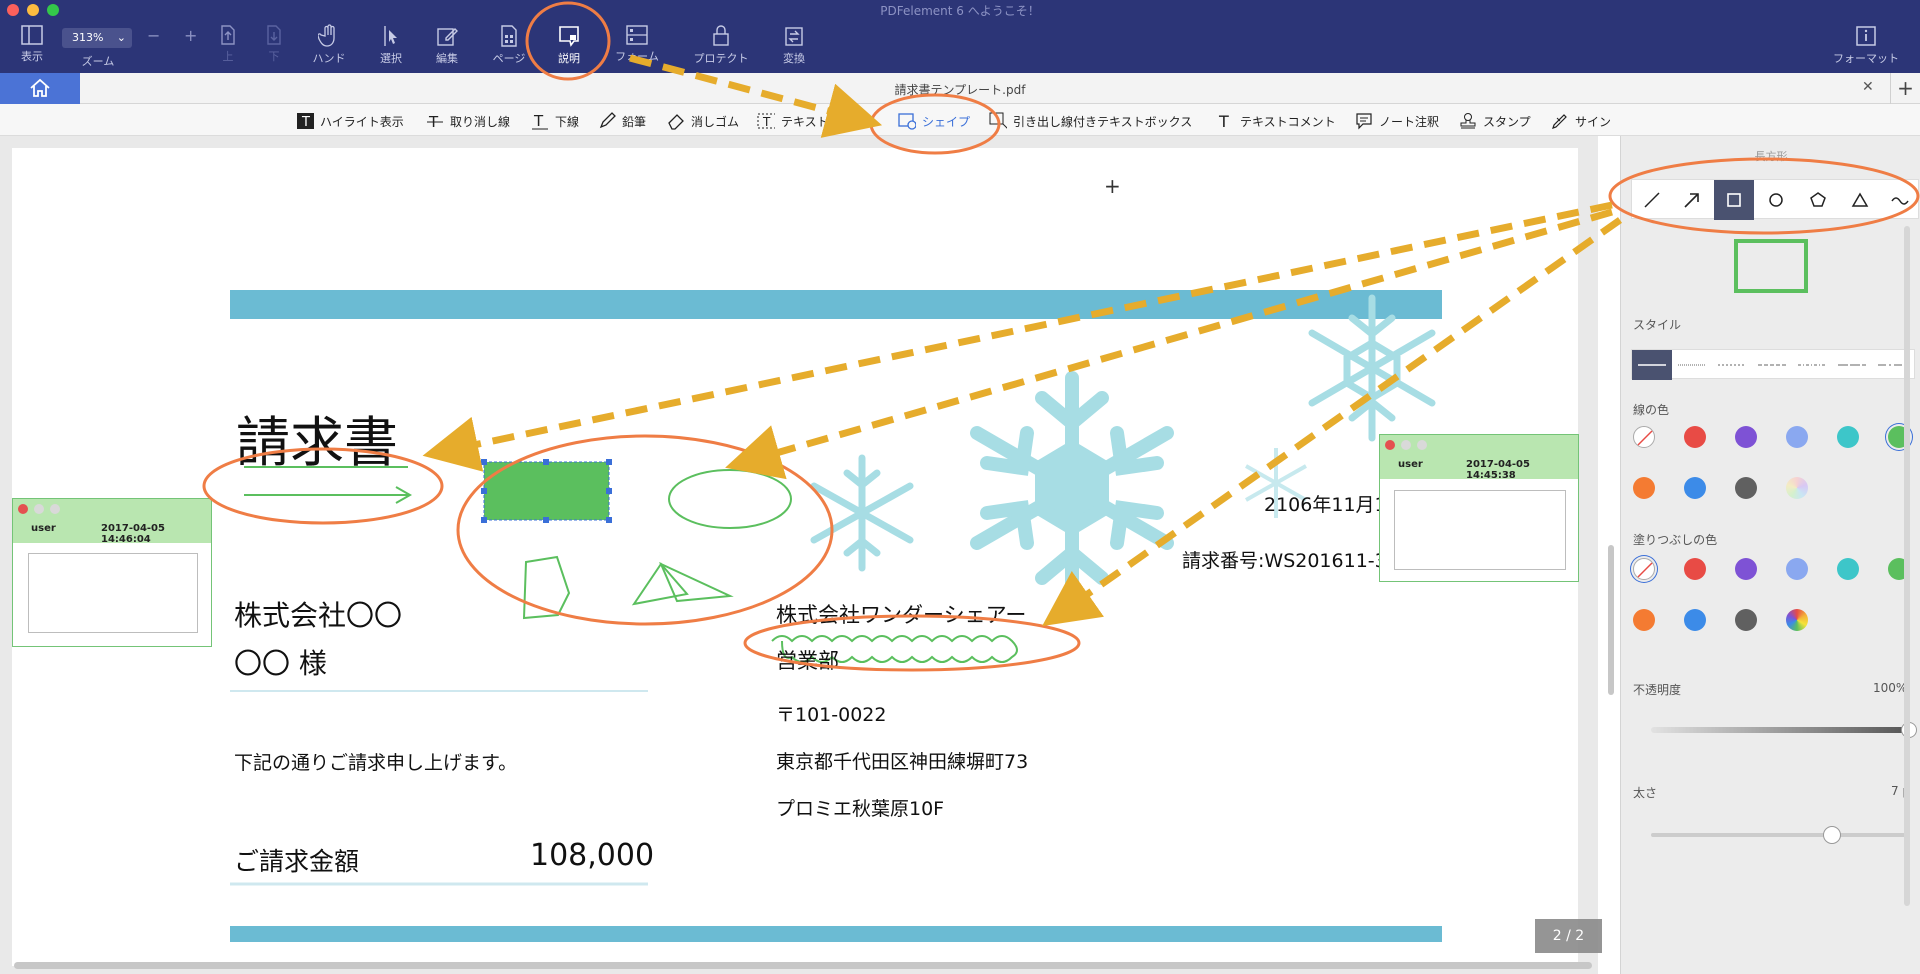  What do you see at coordinates (1652, 365) in the screenshot?
I see `style-solid` at bounding box center [1652, 365].